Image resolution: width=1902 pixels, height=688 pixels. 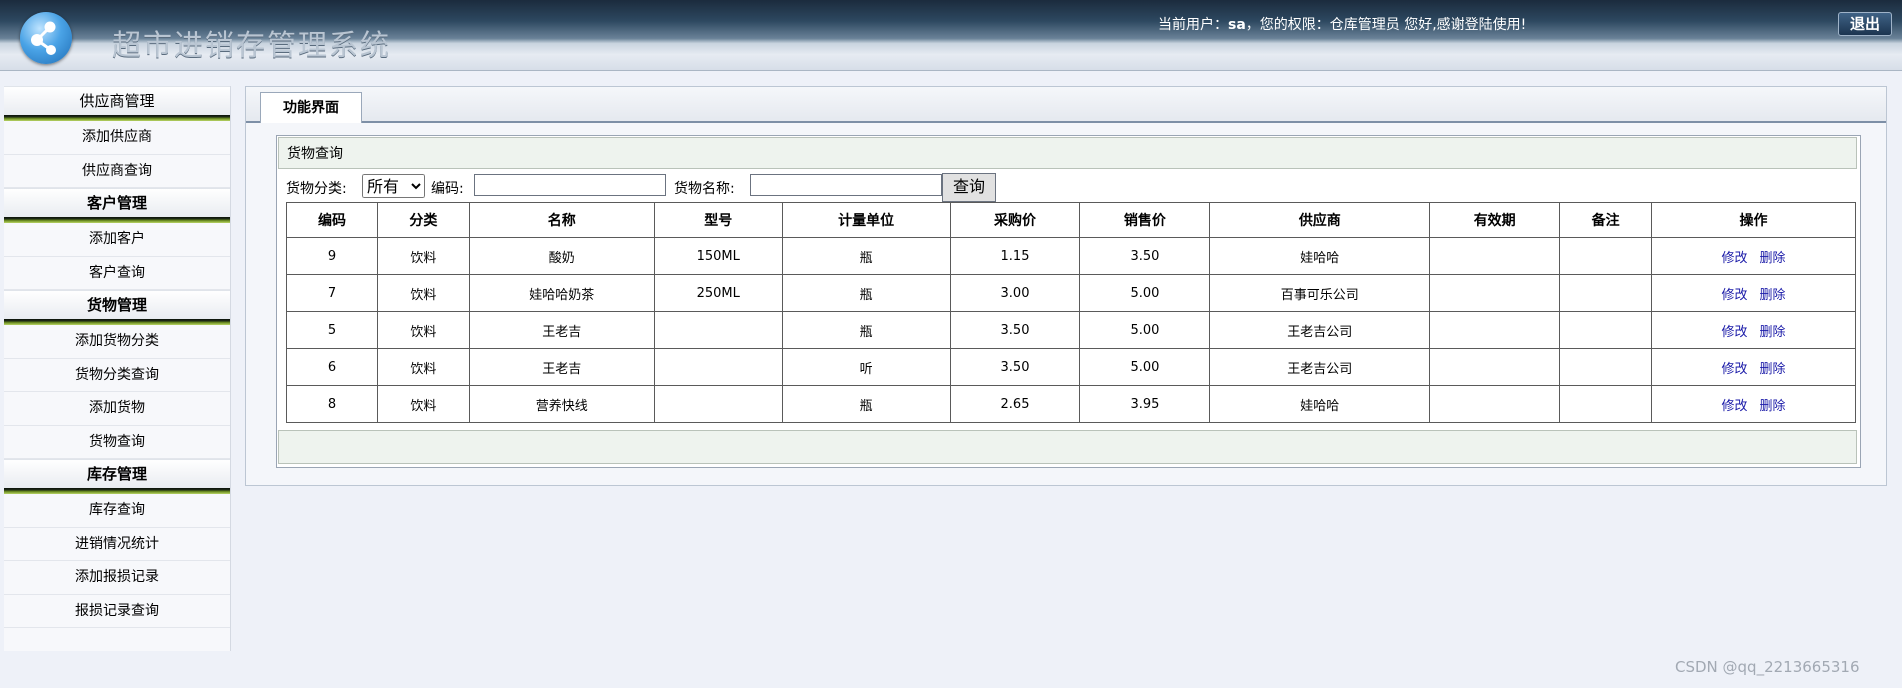 I want to click on user-prefix: 当前用户：, so click(x=1193, y=25).